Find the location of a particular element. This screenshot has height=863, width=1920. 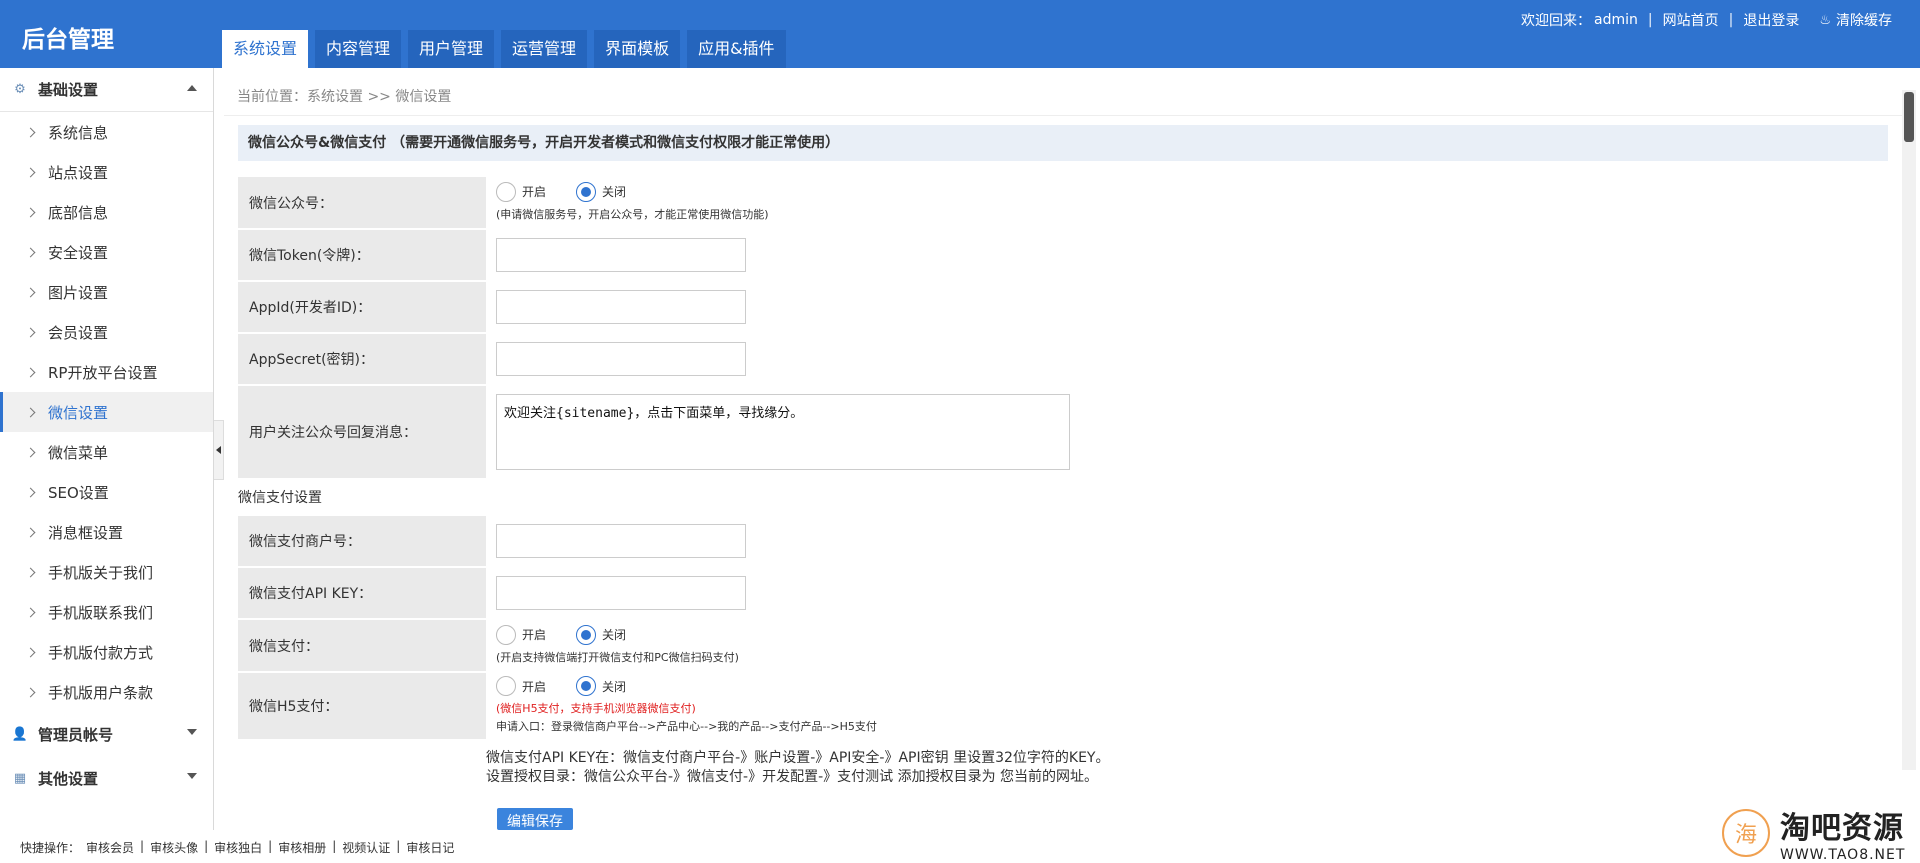

quick-link-video: 视频认证 is located at coordinates (366, 847).